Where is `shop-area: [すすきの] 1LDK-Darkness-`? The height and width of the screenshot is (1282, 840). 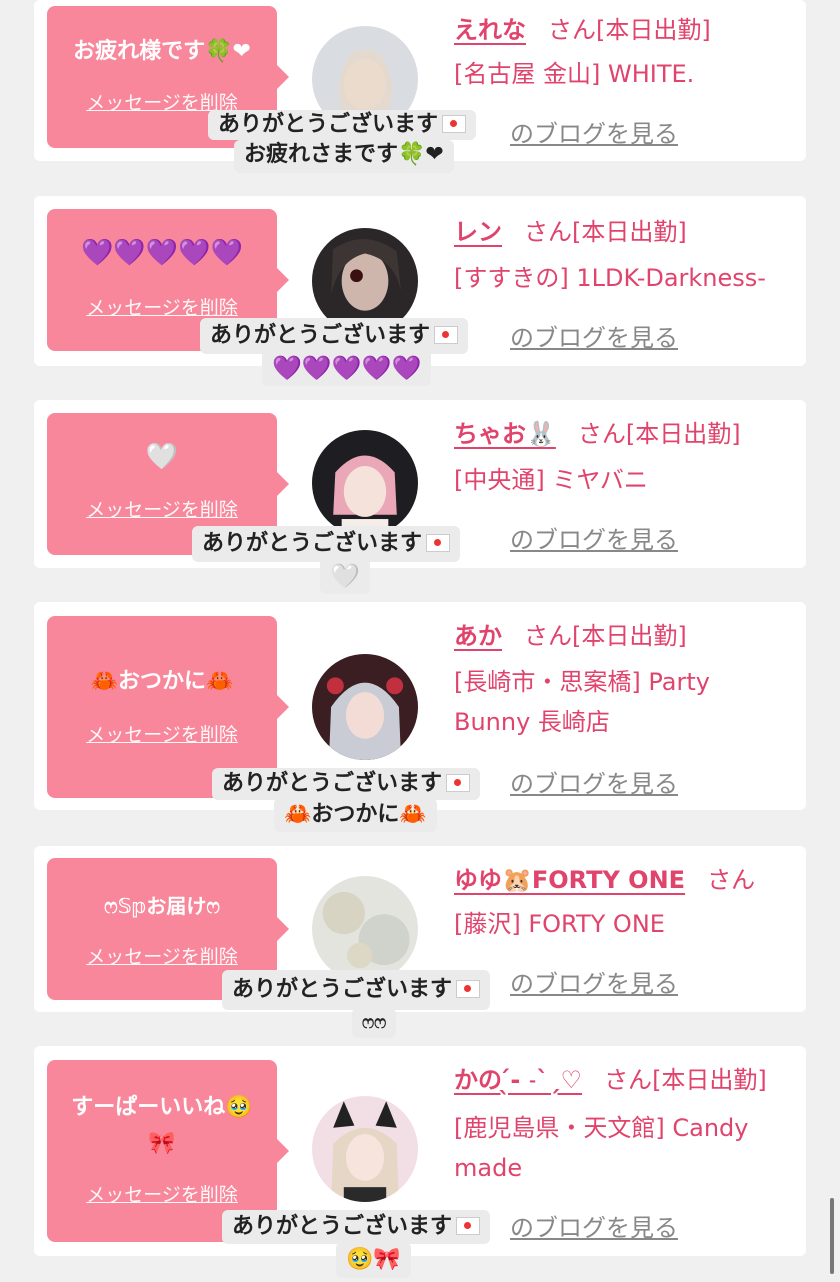 shop-area: [すすきの] 1LDK-Darkness- is located at coordinates (610, 278).